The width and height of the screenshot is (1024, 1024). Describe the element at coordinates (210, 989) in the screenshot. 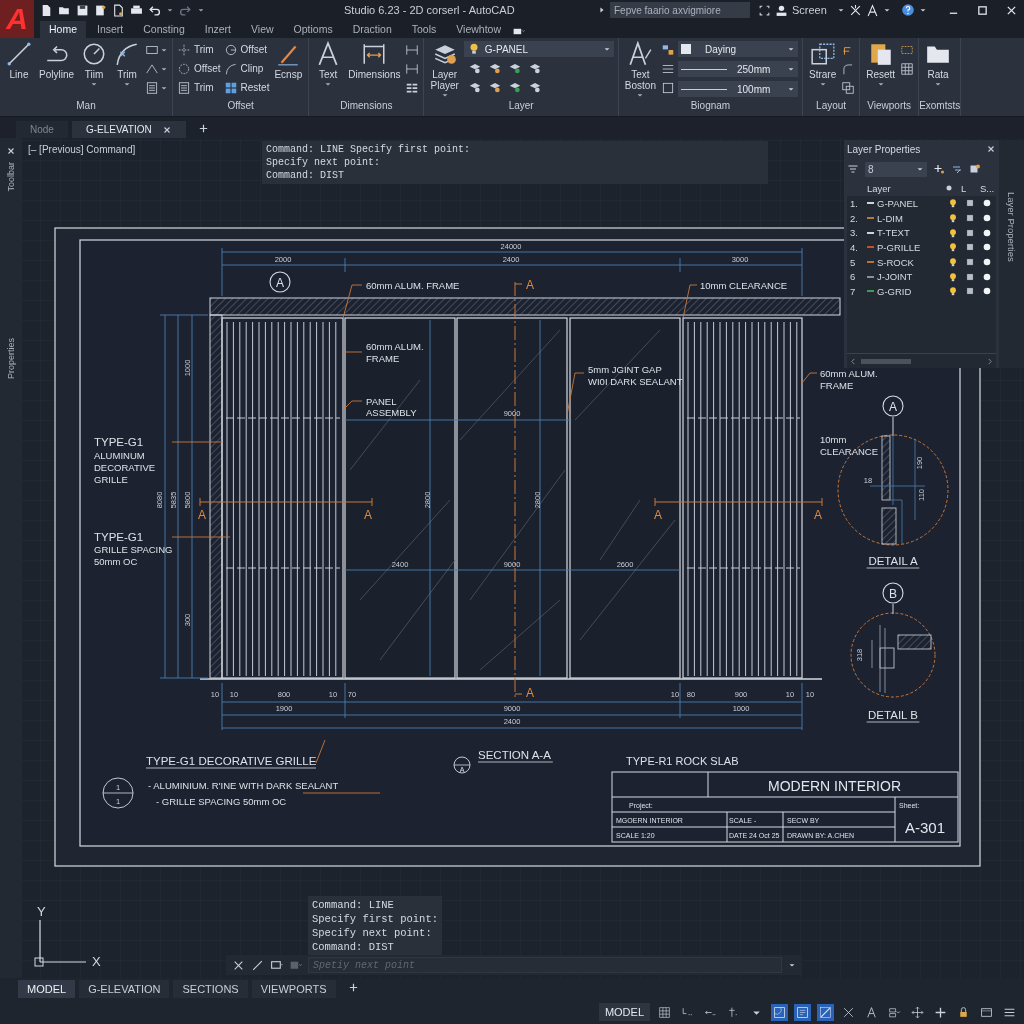

I see `layout-tab: SECTIONS` at that location.